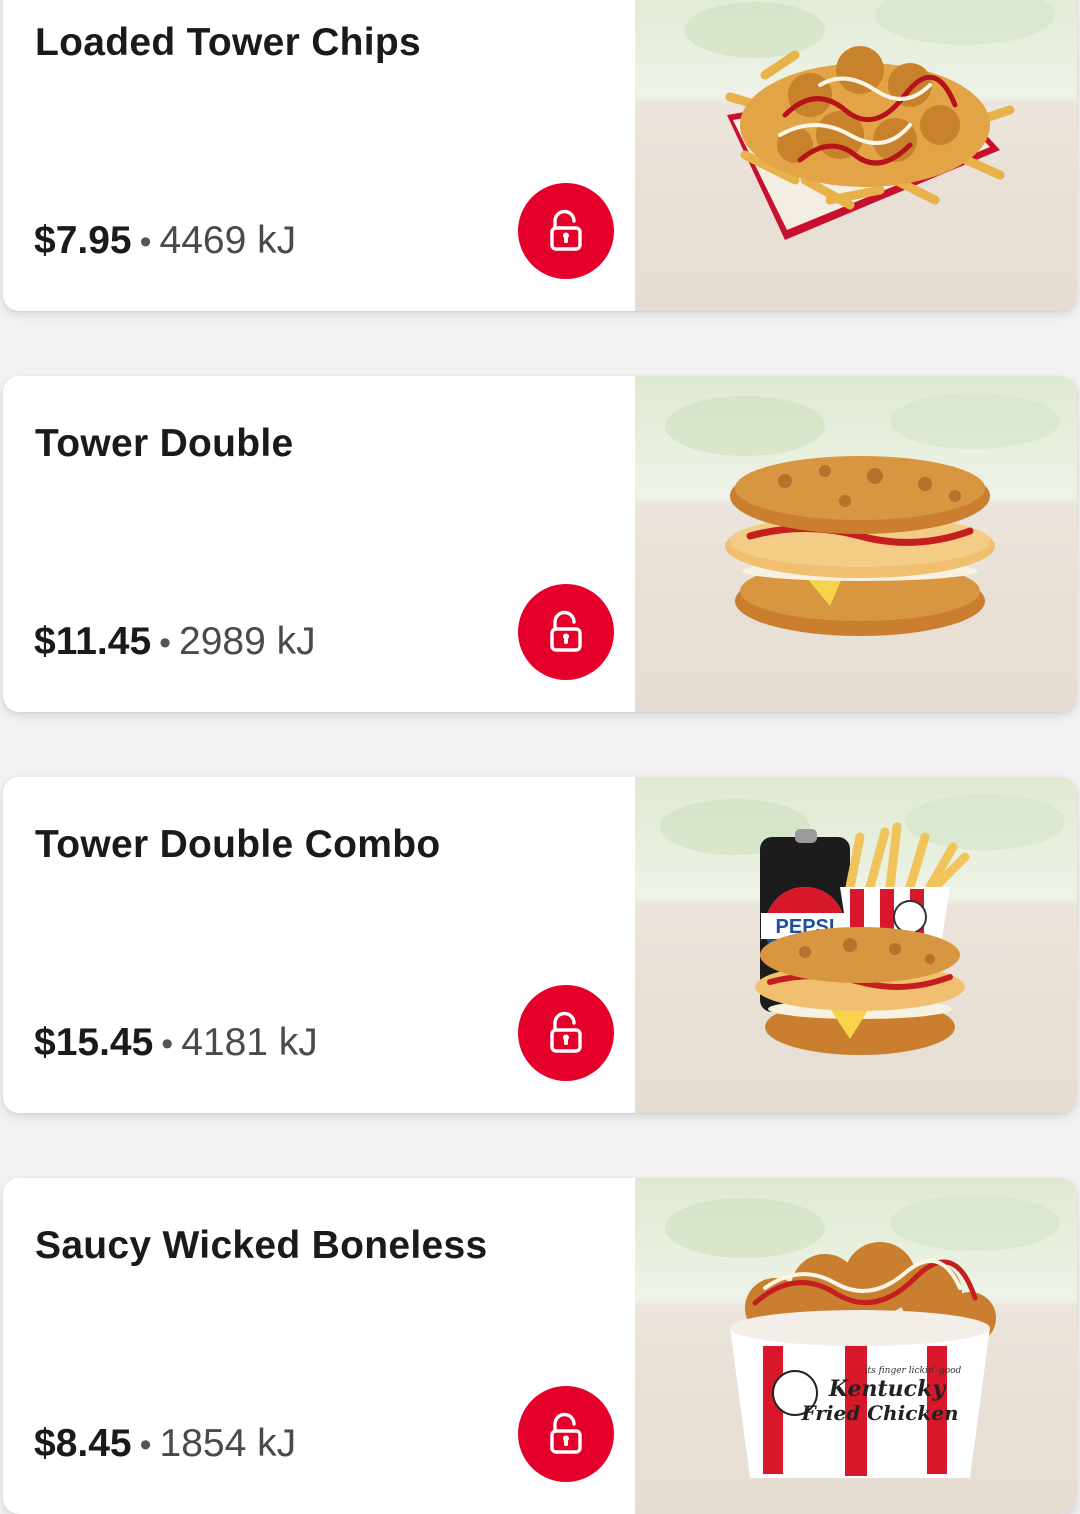  Describe the element at coordinates (249, 1042) in the screenshot. I see `menu-item-energy: 4181 kJ` at that location.